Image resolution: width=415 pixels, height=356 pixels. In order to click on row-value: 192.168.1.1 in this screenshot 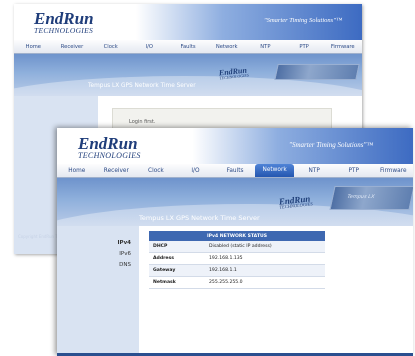, I will do `click(265, 270)`.